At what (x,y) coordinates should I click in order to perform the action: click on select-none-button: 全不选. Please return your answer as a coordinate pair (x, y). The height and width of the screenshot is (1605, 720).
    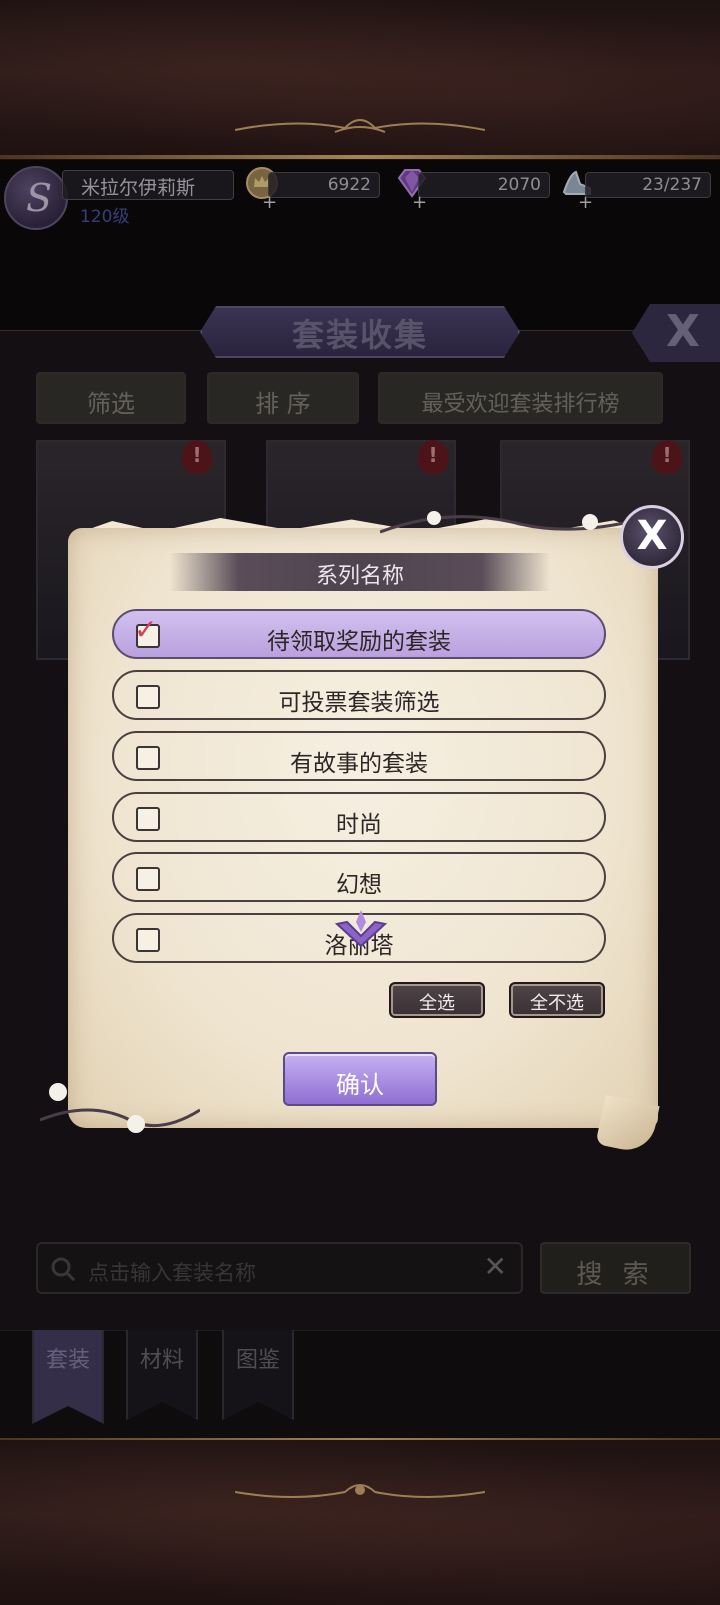
    Looking at the image, I should click on (557, 1000).